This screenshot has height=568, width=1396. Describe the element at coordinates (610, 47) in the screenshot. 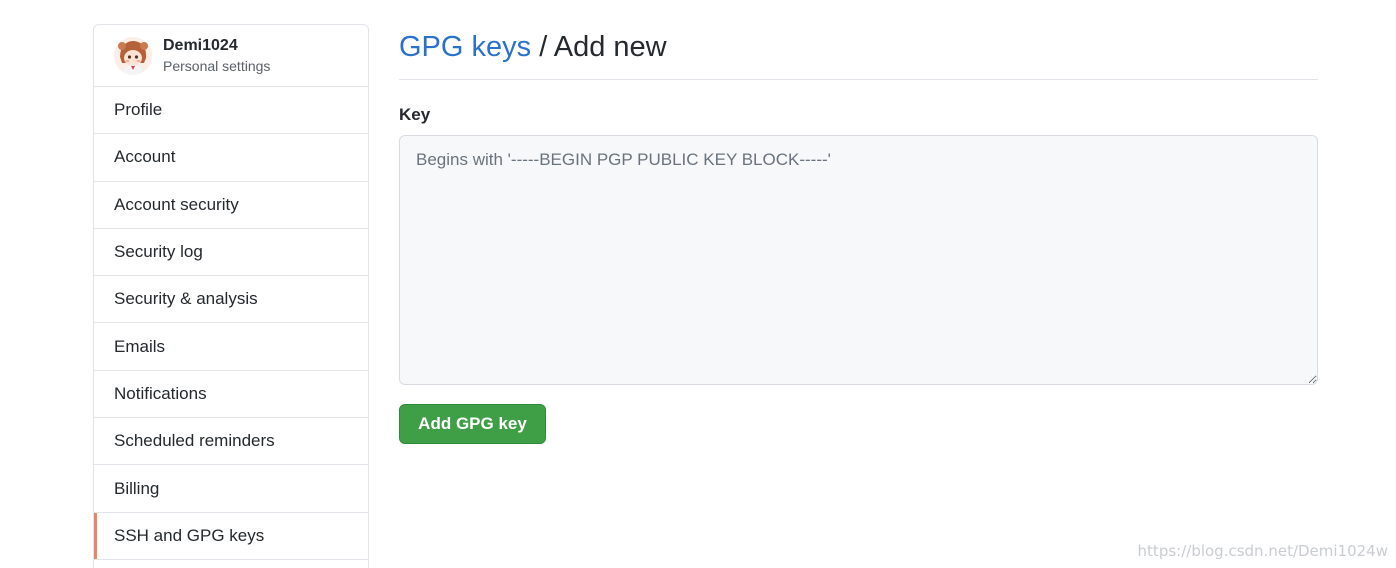

I see `breadcrumb-current: Add new` at that location.